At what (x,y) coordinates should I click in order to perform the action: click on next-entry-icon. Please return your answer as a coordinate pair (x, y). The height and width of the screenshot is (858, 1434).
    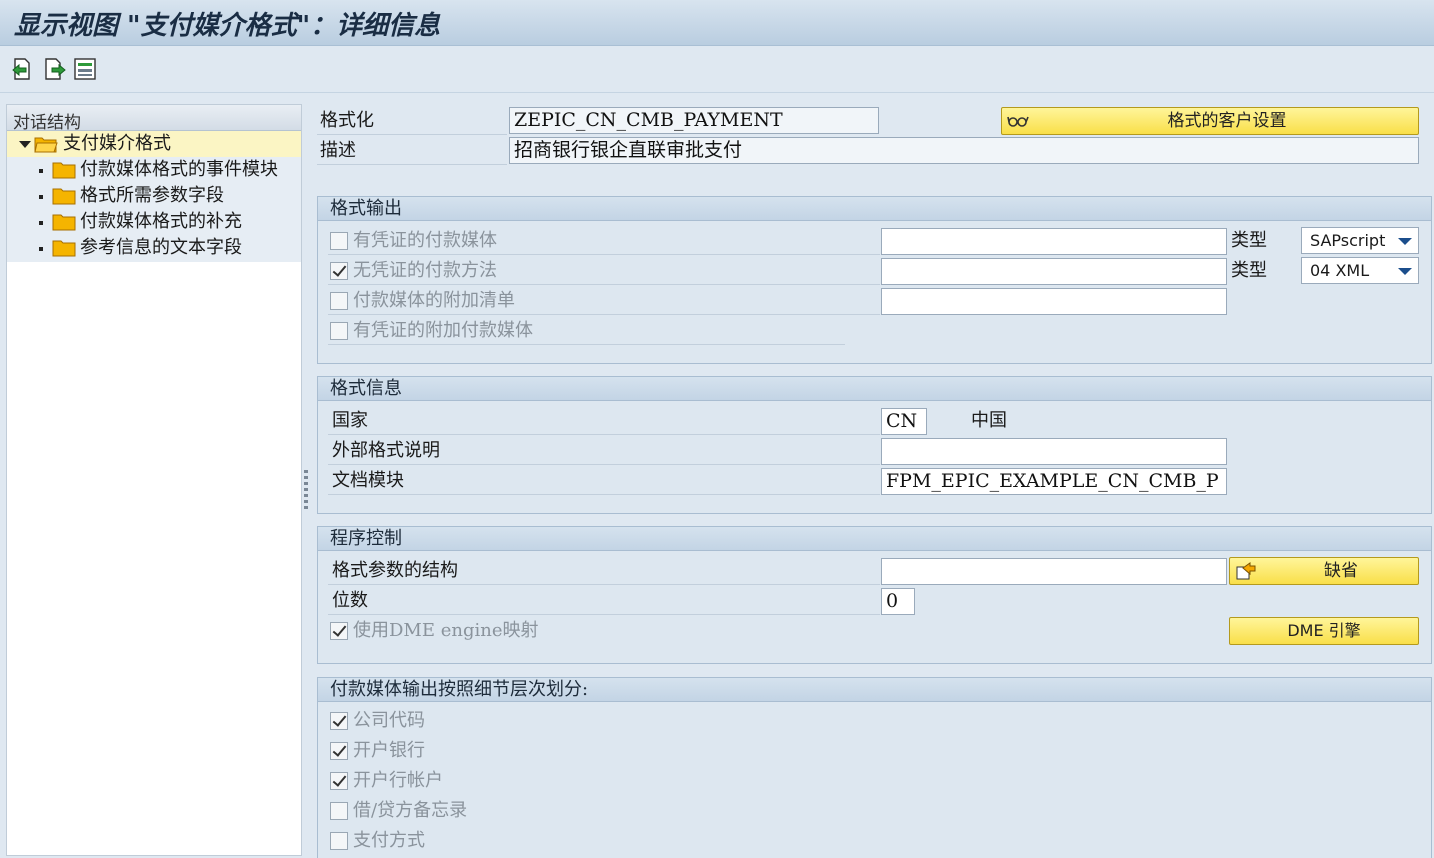
    Looking at the image, I should click on (55, 69).